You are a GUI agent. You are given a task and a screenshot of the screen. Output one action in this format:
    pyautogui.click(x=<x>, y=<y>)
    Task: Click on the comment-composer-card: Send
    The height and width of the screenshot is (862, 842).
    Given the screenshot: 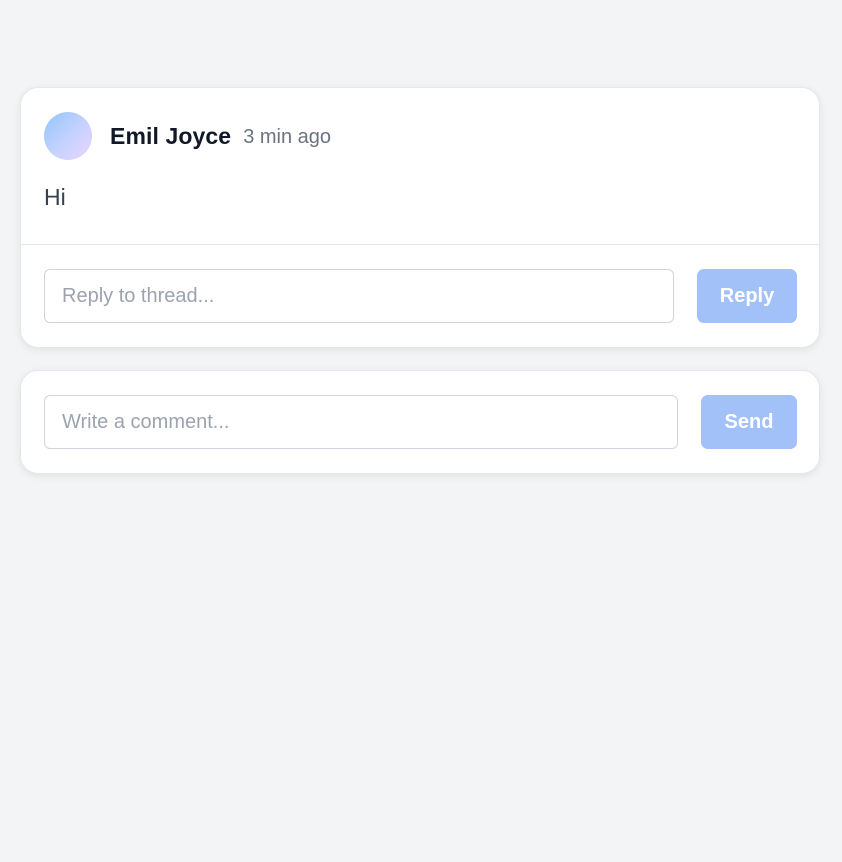 What is the action you would take?
    pyautogui.click(x=420, y=422)
    